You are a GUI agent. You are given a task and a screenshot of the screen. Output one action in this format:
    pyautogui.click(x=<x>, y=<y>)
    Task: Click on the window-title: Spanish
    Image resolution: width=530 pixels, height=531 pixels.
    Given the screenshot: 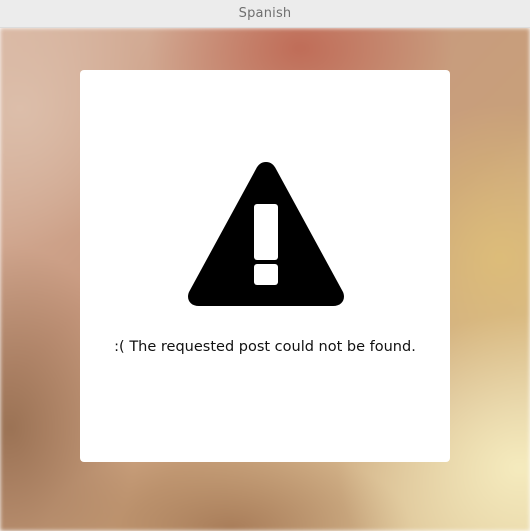 What is the action you would take?
    pyautogui.click(x=265, y=13)
    